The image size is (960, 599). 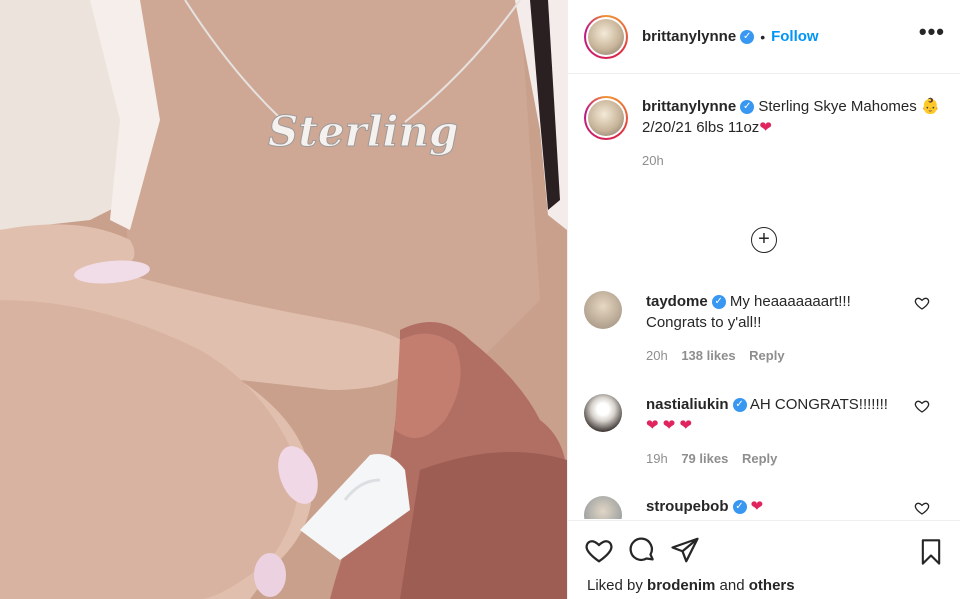 What do you see at coordinates (687, 404) in the screenshot?
I see `commenter-username: nastialiukin` at bounding box center [687, 404].